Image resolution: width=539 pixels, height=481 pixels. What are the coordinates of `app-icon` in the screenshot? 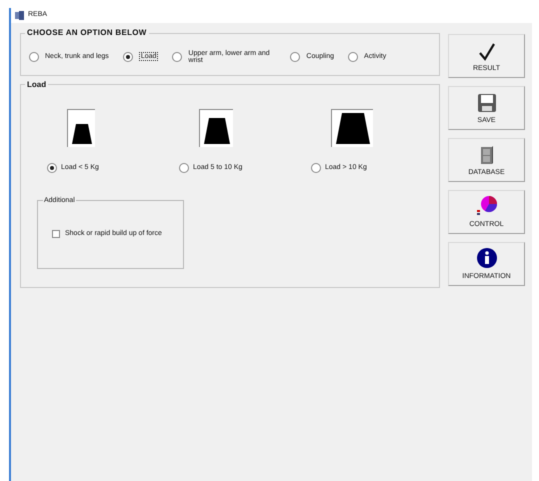 It's located at (19, 15).